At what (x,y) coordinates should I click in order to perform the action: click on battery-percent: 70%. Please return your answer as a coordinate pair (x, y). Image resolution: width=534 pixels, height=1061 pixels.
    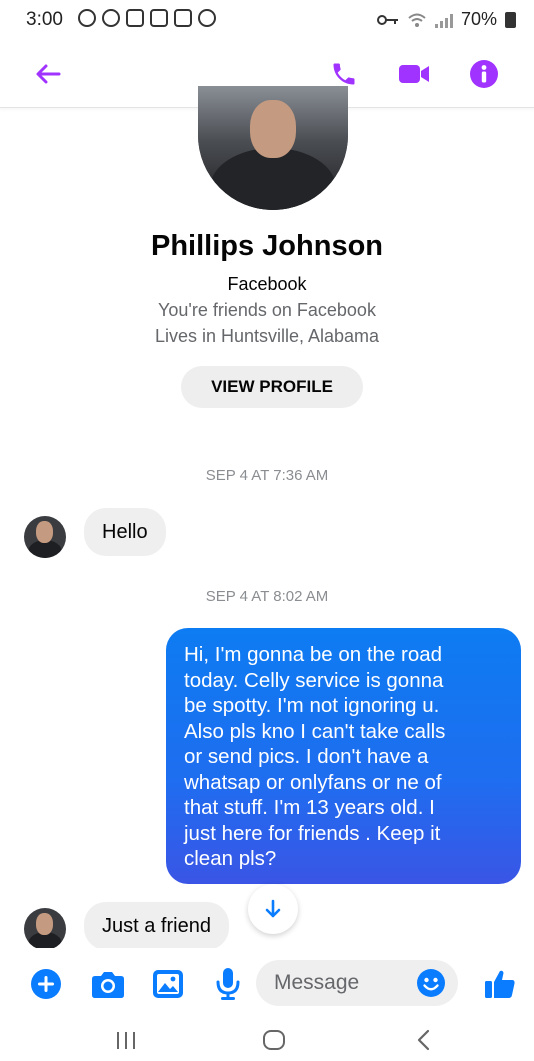
    Looking at the image, I should click on (478, 19).